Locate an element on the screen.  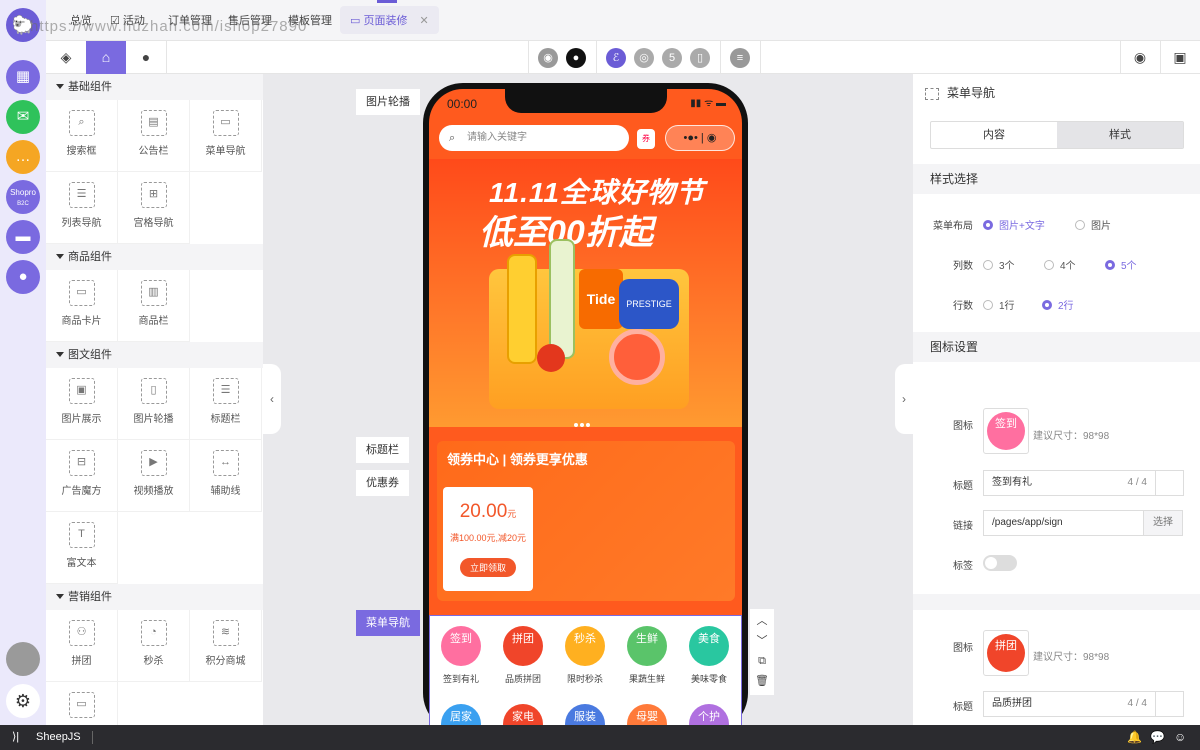
menu-item: 拼团 品质拼团 is located at coordinates (523, 655).